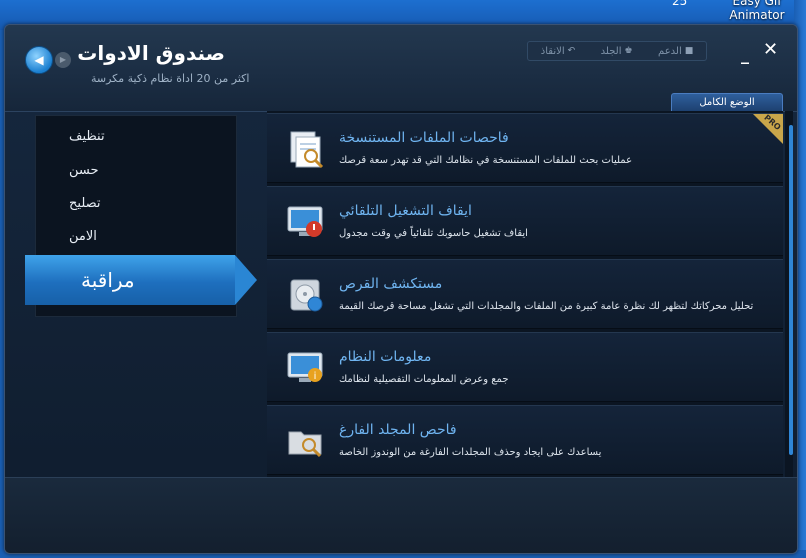  What do you see at coordinates (398, 430) in the screenshot?
I see `tool-title: فاحص المجلد الفارغ` at bounding box center [398, 430].